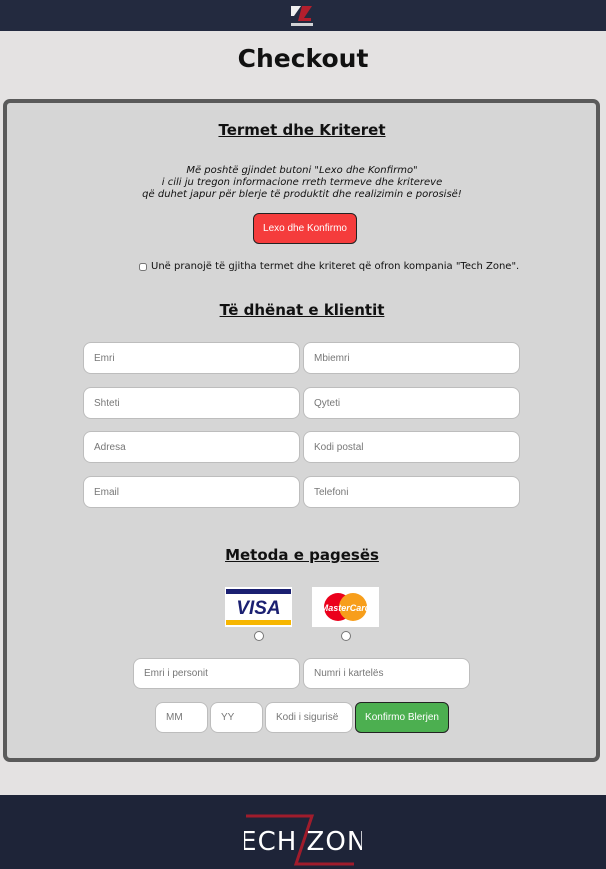 The height and width of the screenshot is (869, 606). What do you see at coordinates (191, 492) in the screenshot?
I see `email-field` at bounding box center [191, 492].